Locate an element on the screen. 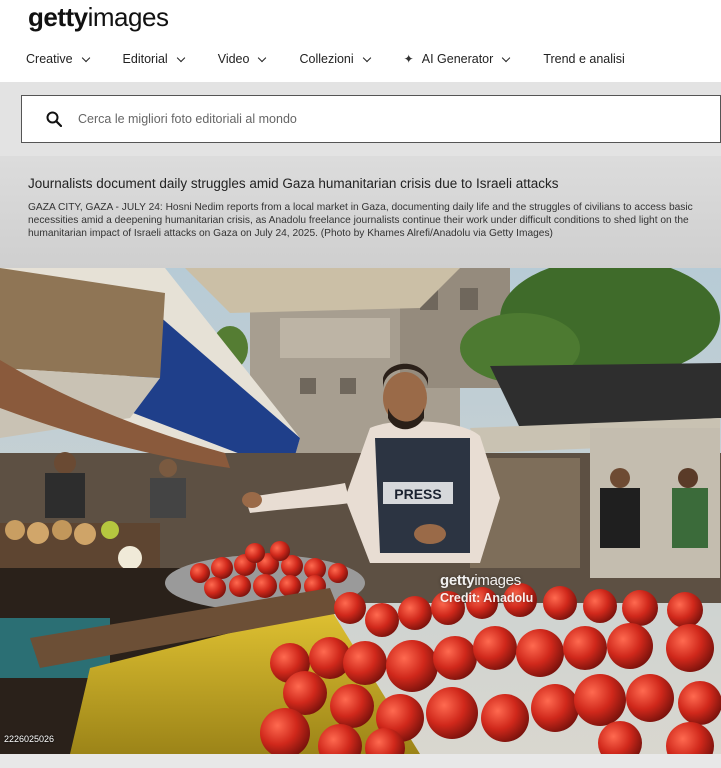 Image resolution: width=721 pixels, height=768 pixels. press-vest-label: PRESS is located at coordinates (417, 494).